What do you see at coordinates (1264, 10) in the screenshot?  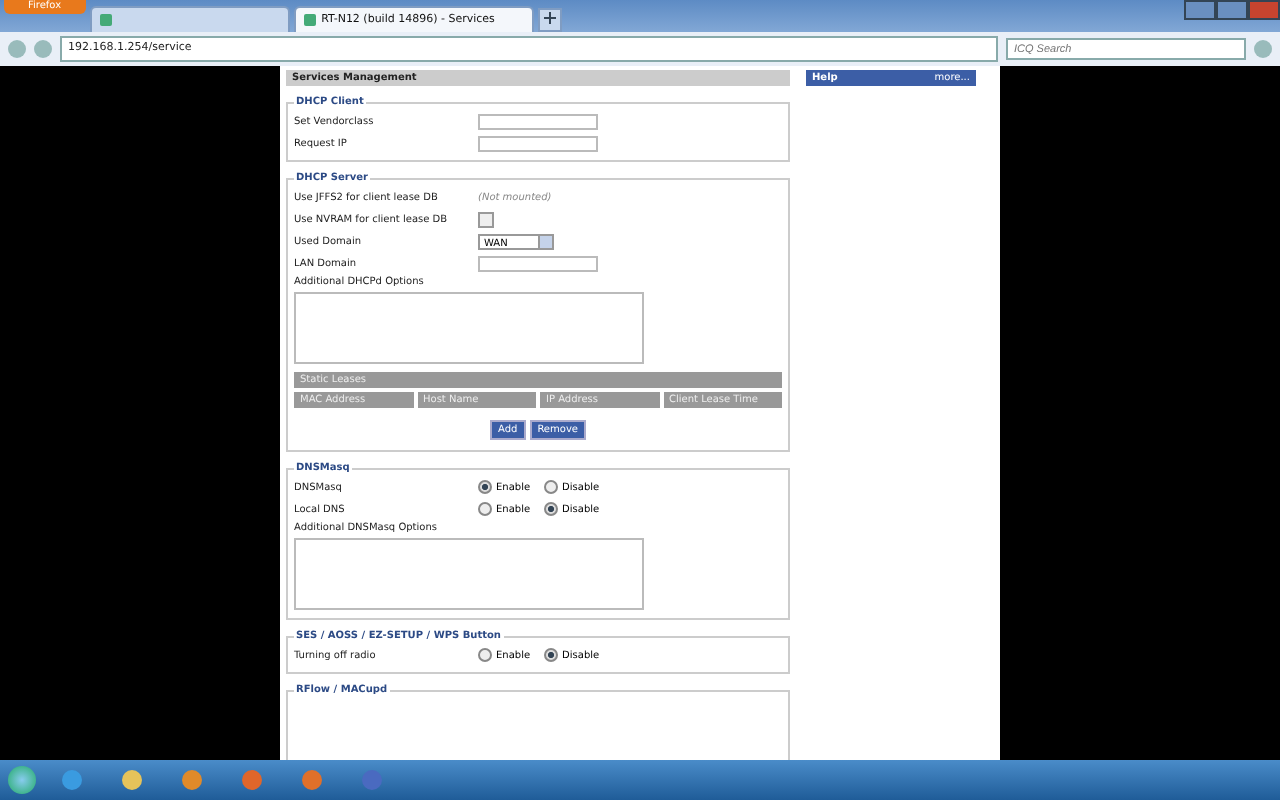 I see `close-button` at bounding box center [1264, 10].